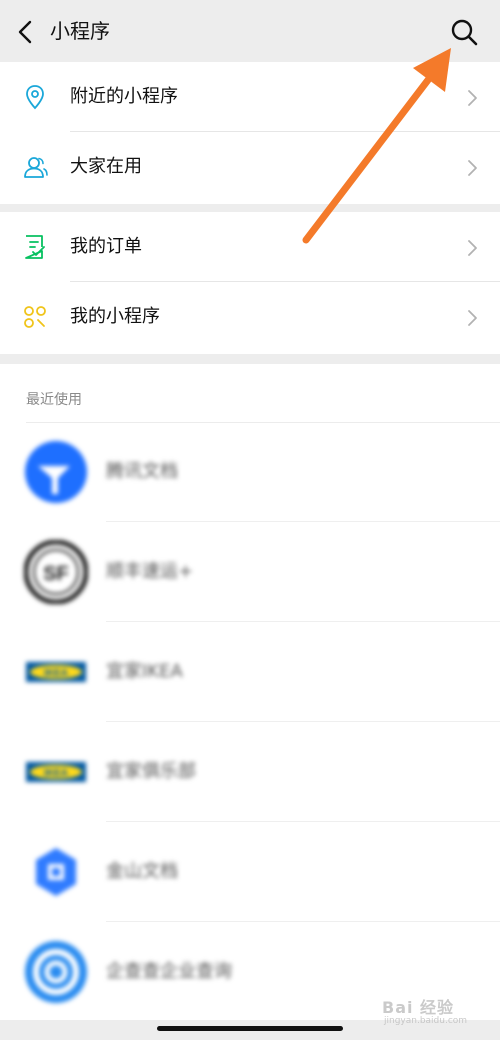  What do you see at coordinates (142, 871) in the screenshot?
I see `app-name: 金山文档` at bounding box center [142, 871].